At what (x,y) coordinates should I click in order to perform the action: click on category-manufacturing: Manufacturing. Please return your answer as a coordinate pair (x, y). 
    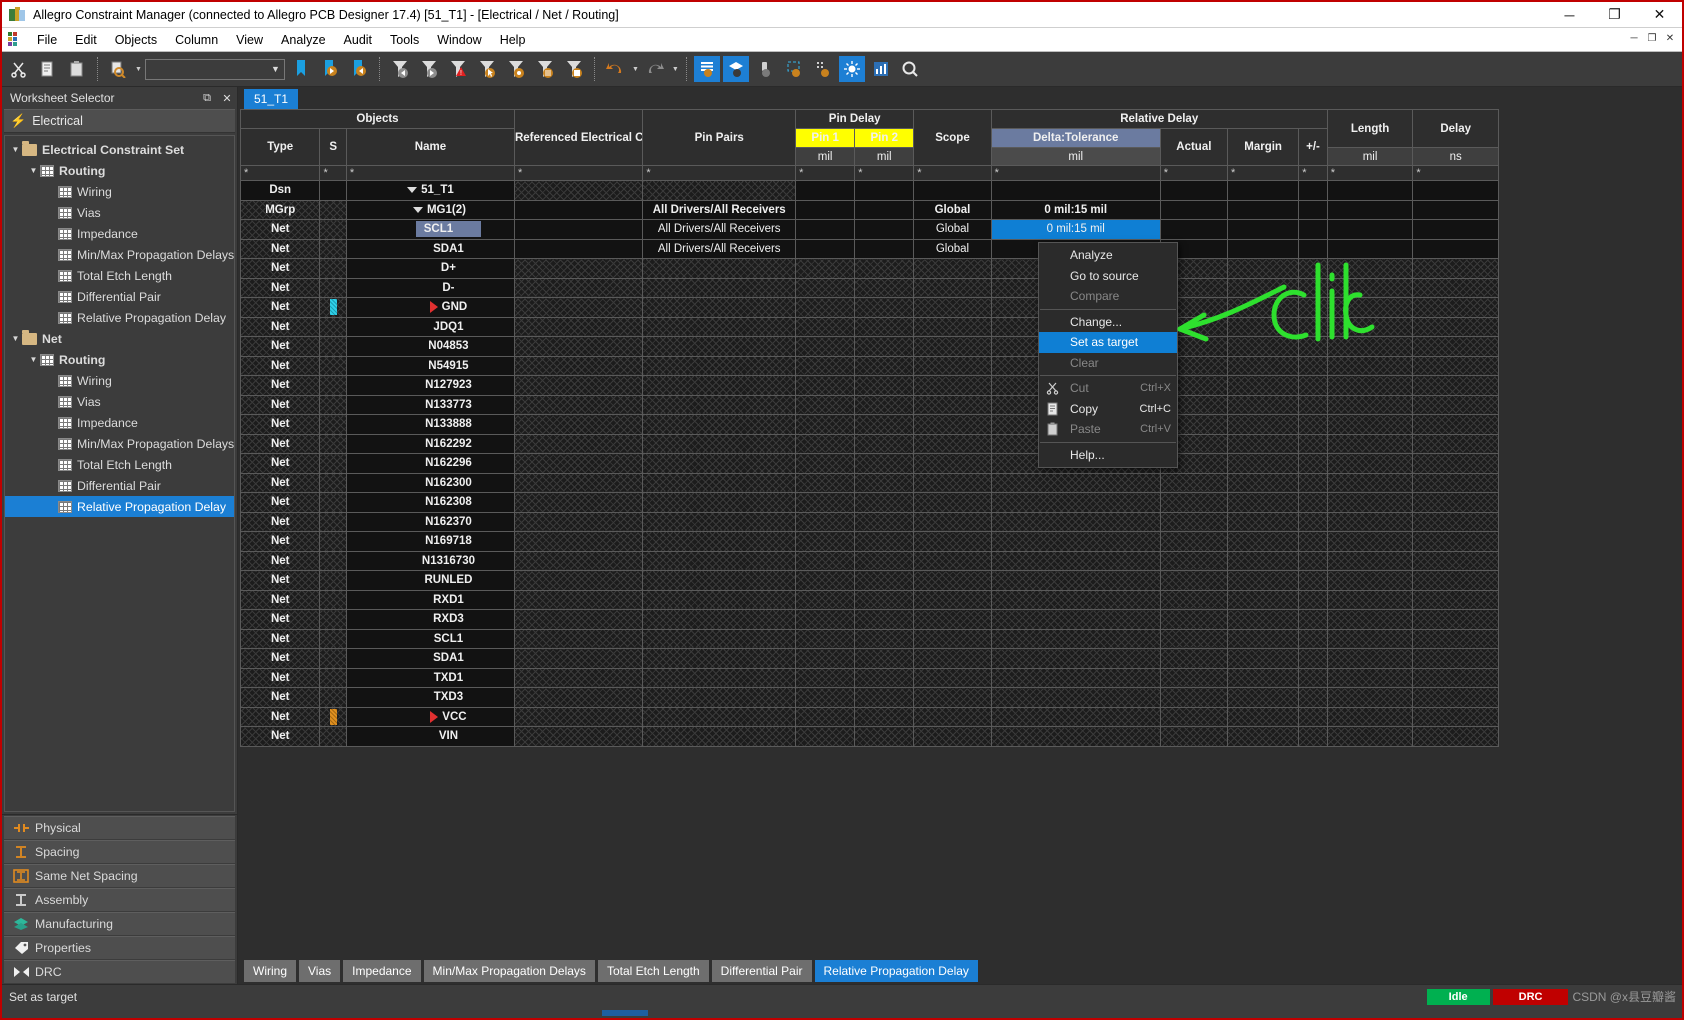
    Looking at the image, I should click on (119, 923).